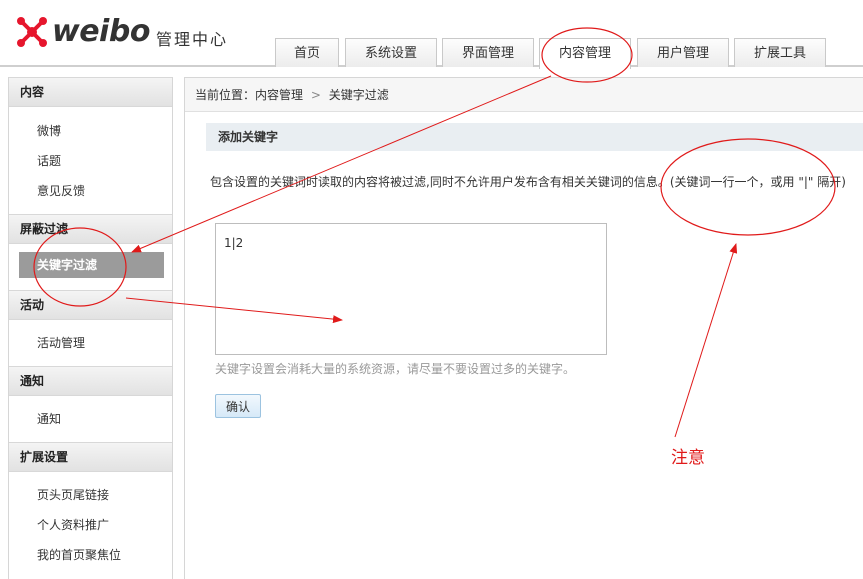 This screenshot has width=863, height=579. Describe the element at coordinates (73, 524) in the screenshot. I see `sidebar-item-profile-promotion: 个人资料推广` at that location.